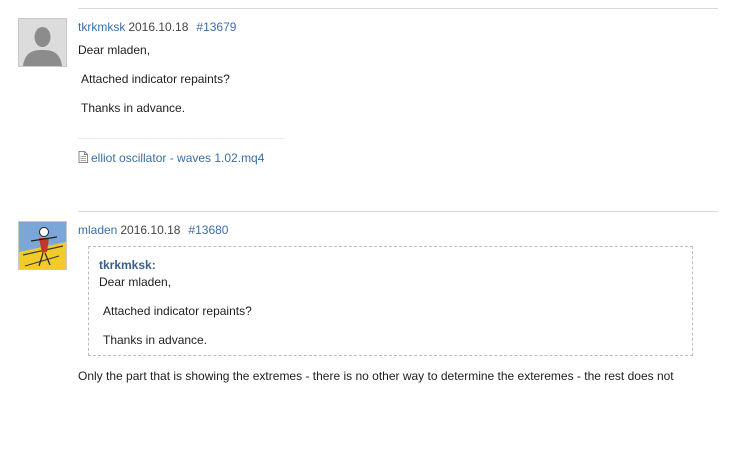  I want to click on quote-author: tkrkmksk:, so click(127, 265).